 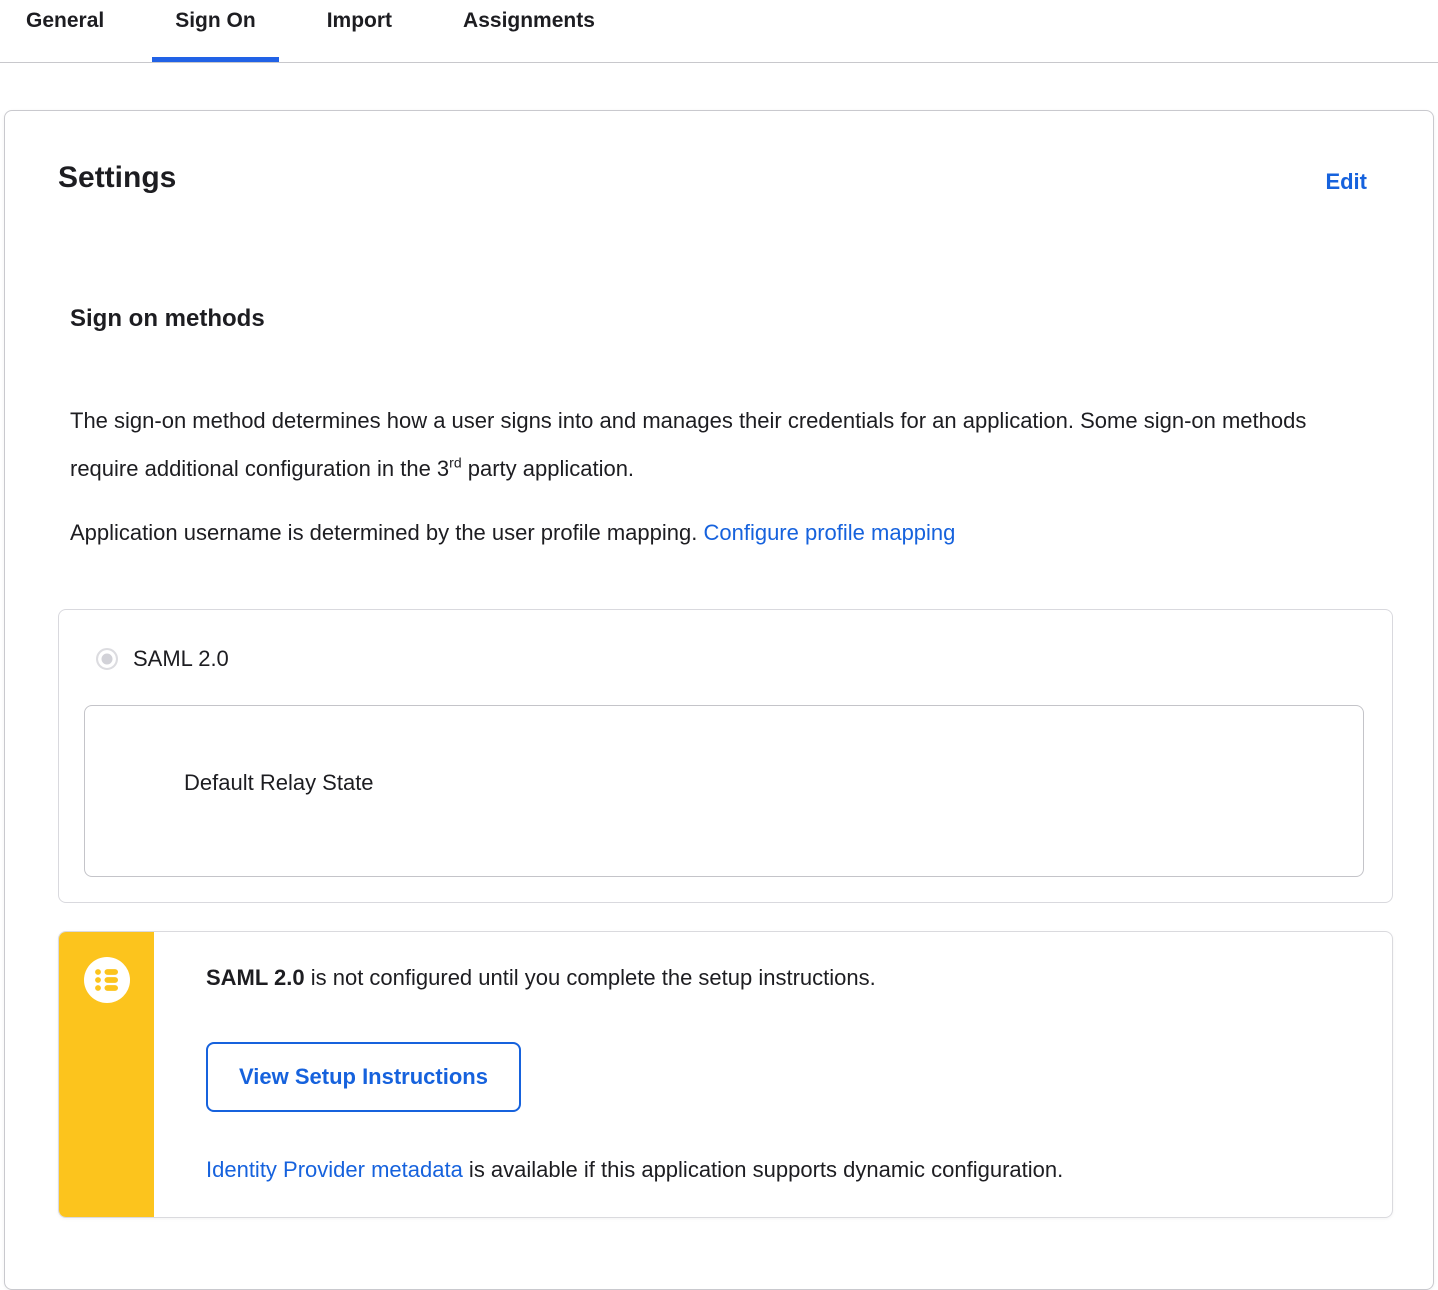 What do you see at coordinates (255, 977) in the screenshot?
I see `warning-message-bold: SAML 2.0` at bounding box center [255, 977].